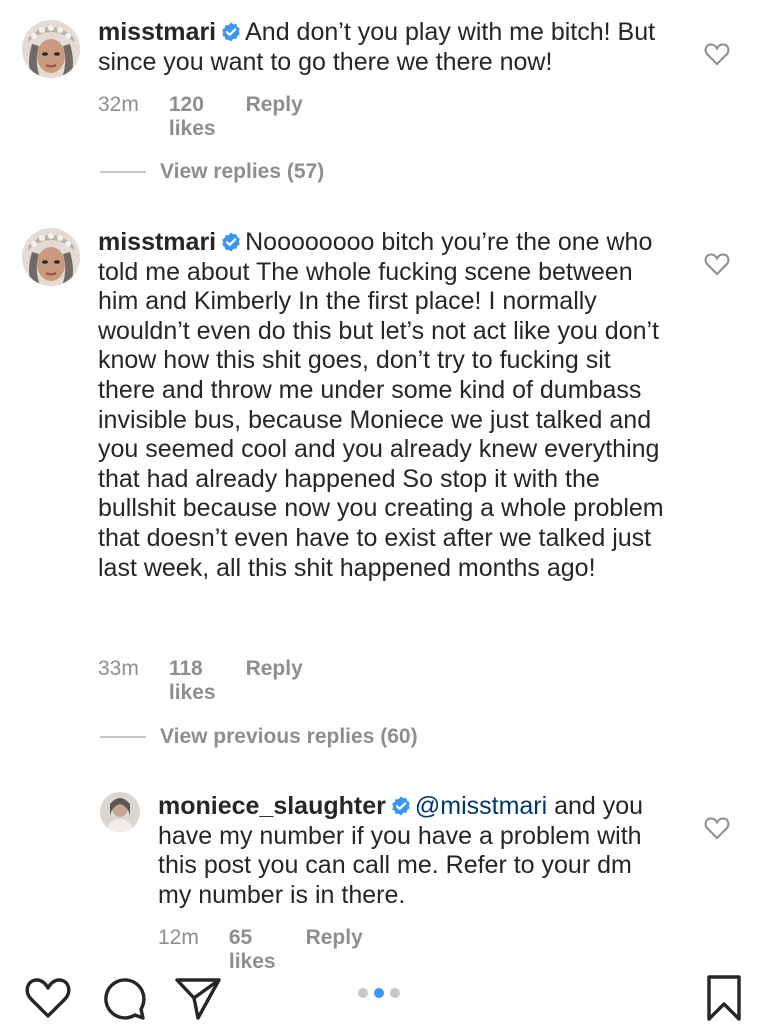  I want to click on comment-meta: 32m 120 likes Reply, so click(200, 117).